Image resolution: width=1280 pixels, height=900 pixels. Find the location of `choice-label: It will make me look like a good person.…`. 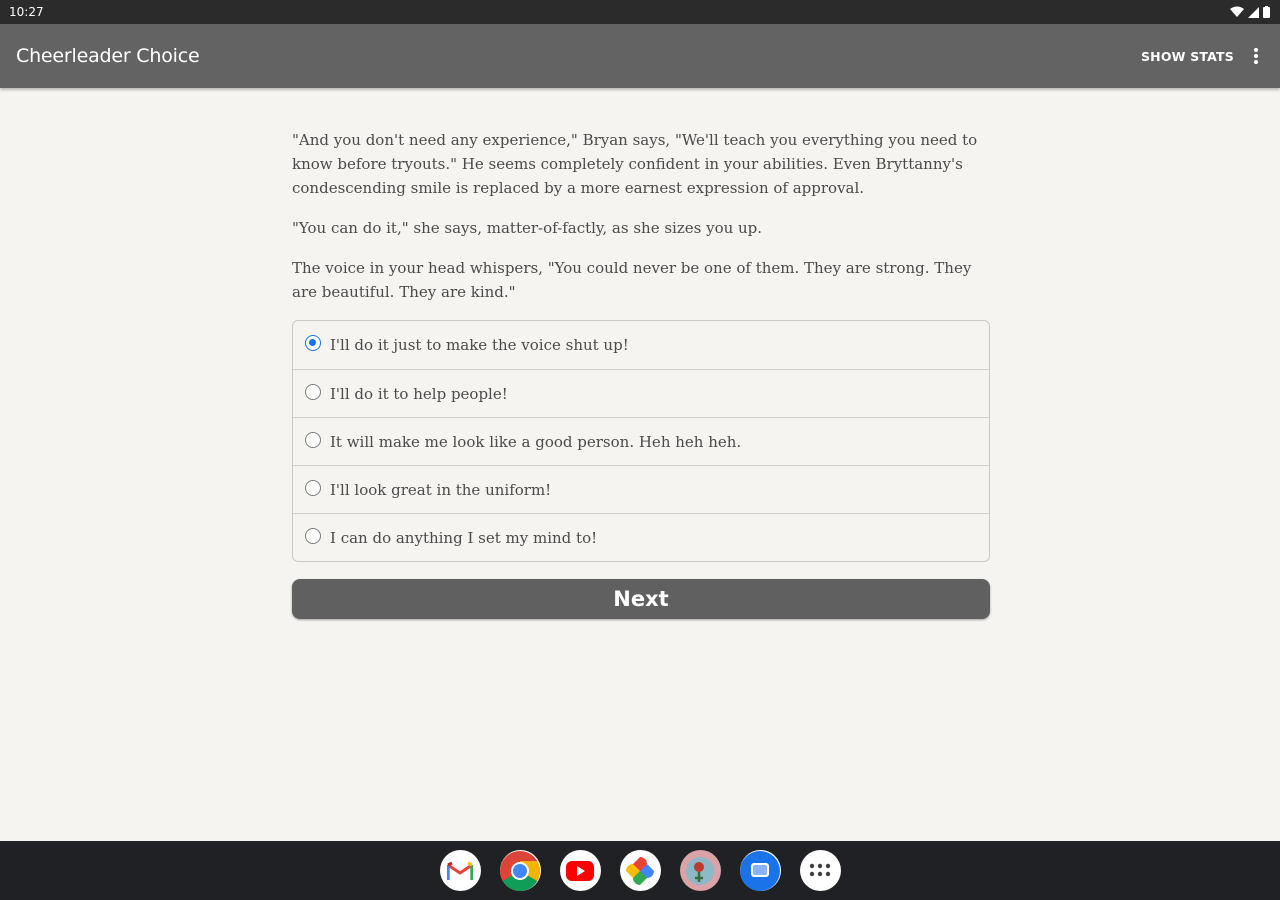

choice-label: It will make me look like a good person.… is located at coordinates (536, 441).